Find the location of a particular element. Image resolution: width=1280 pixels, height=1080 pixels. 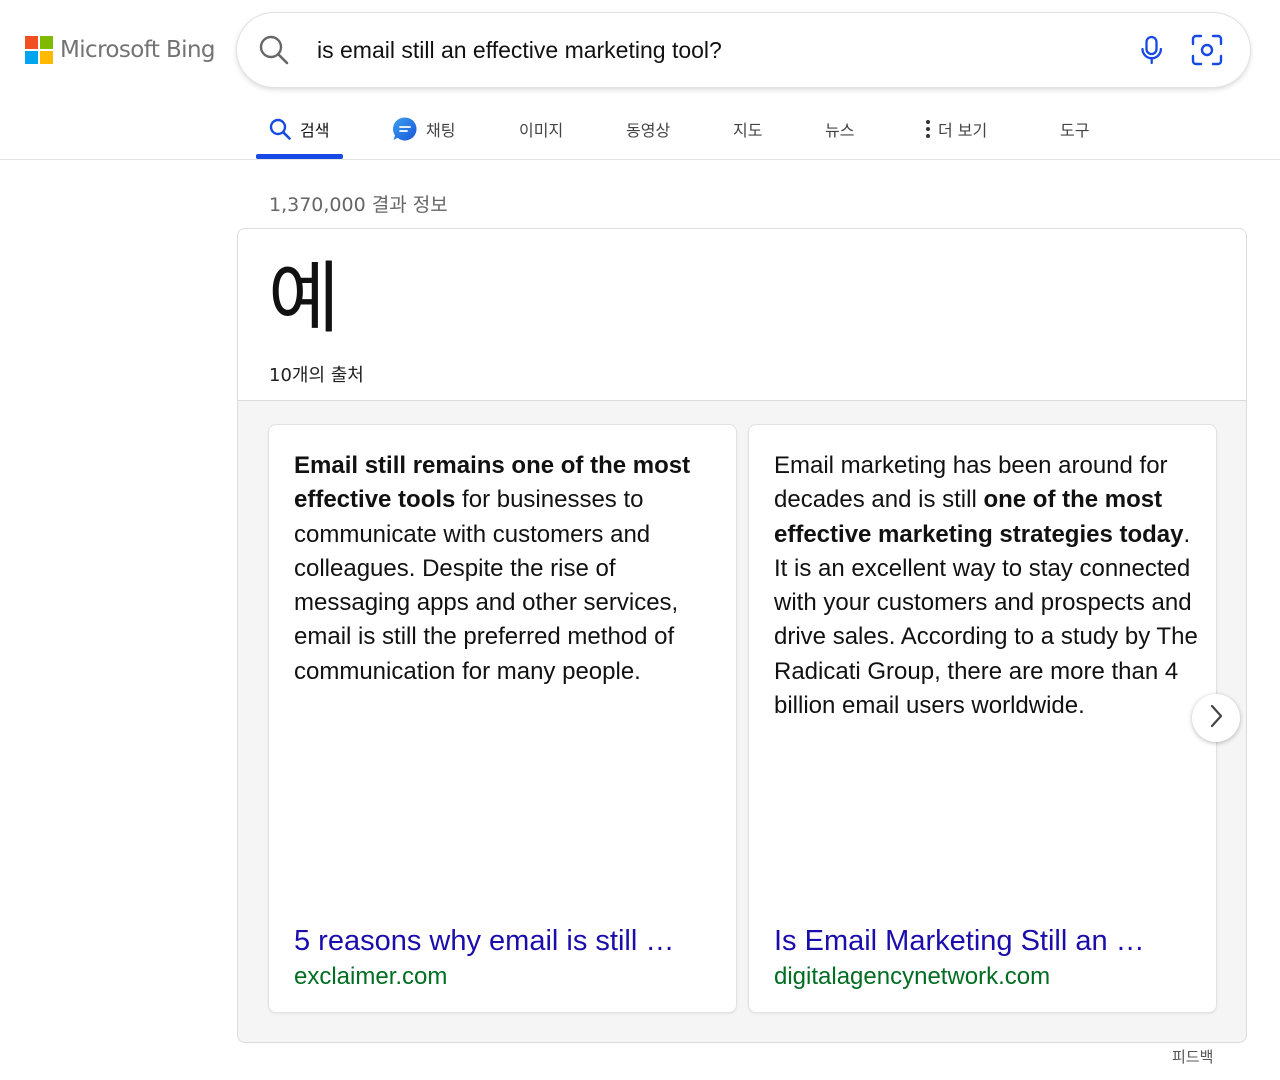

carousel-next-button is located at coordinates (1216, 718).